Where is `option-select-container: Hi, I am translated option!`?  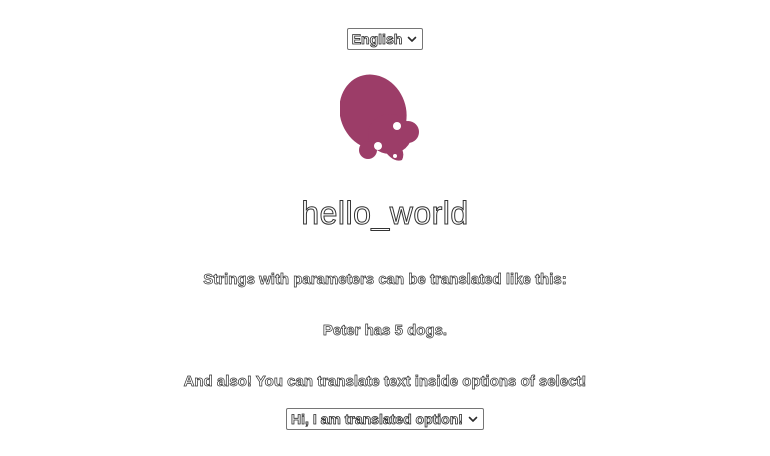 option-select-container: Hi, I am translated option! is located at coordinates (385, 419).